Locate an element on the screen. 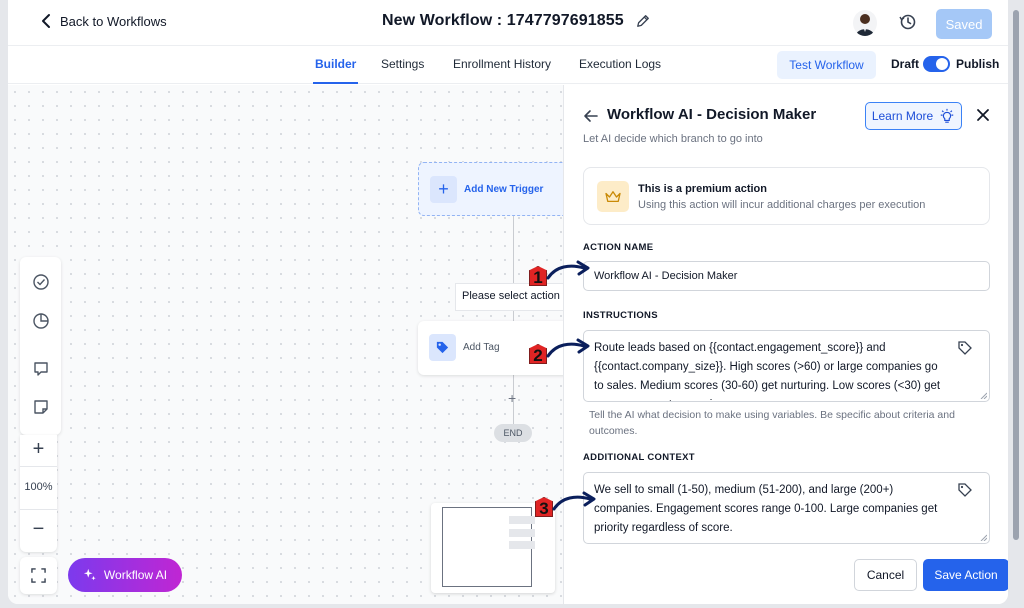 This screenshot has width=1024, height=608. workflow-title-text: New Workflow : 1747797691855 is located at coordinates (503, 20).